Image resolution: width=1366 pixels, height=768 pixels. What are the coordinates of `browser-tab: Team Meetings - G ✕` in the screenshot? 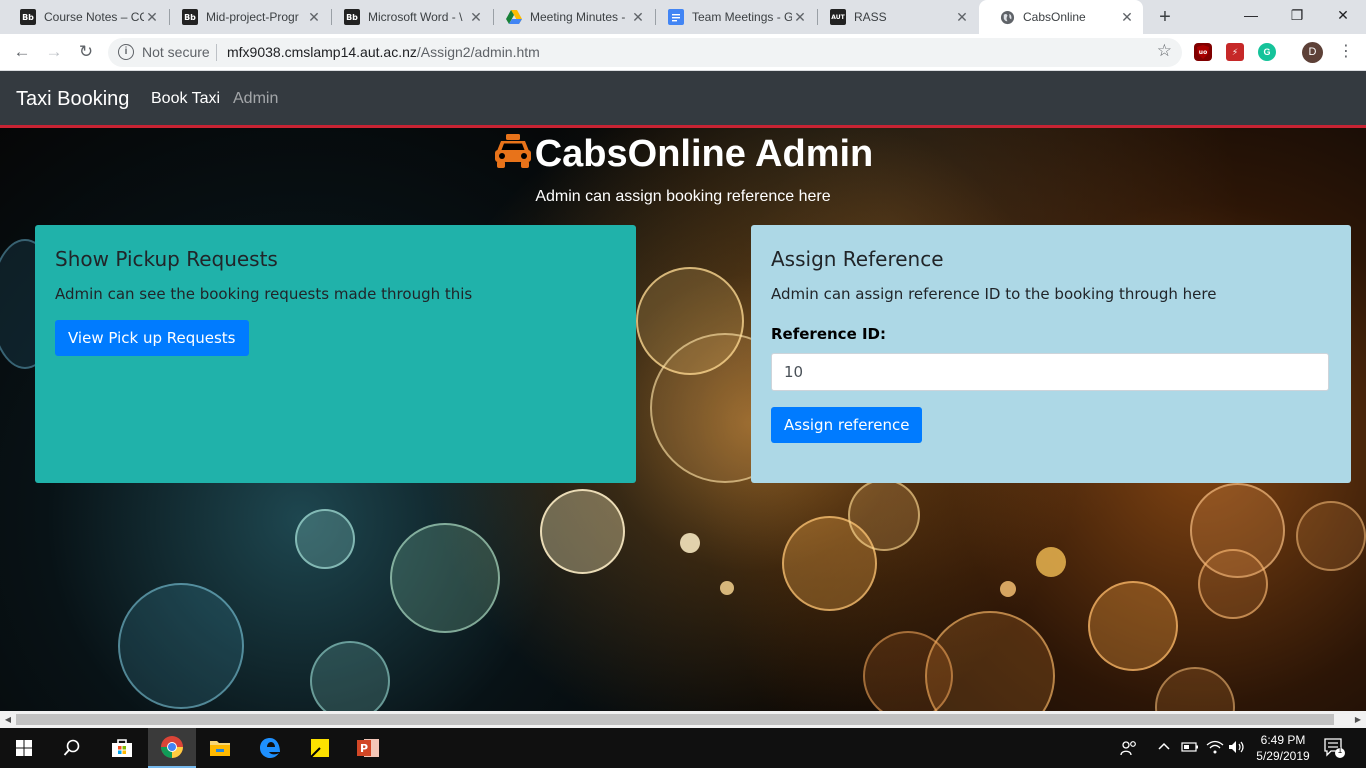 It's located at (732, 17).